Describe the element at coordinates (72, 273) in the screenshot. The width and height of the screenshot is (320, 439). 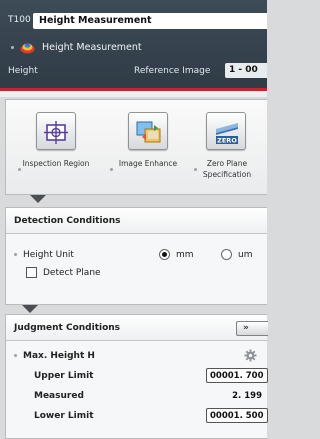
I see `detect-plane-label: Detect Plane` at that location.